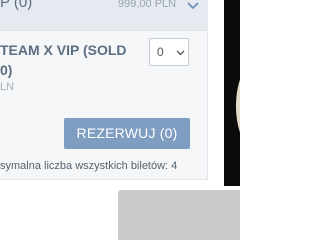 The height and width of the screenshot is (240, 320). Describe the element at coordinates (74, 60) in the screenshot. I see `ticket-name: TEAM X VIP (SOLD 0)` at that location.